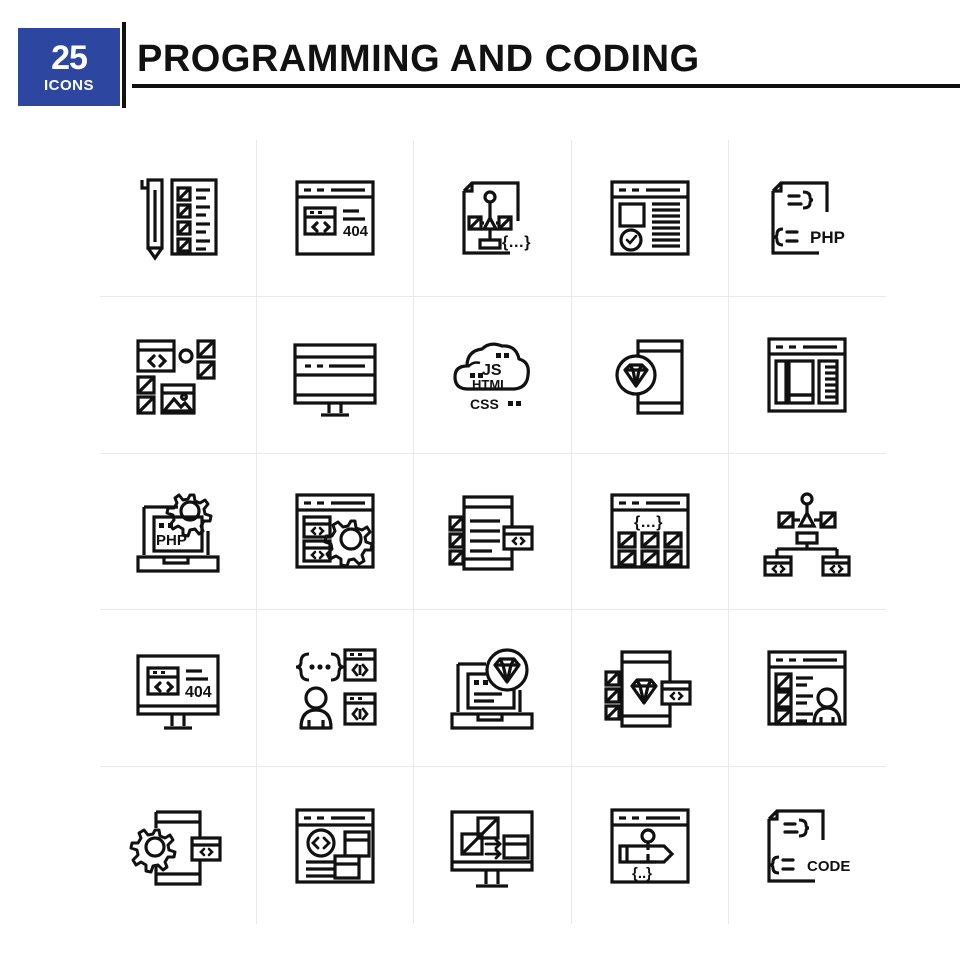 This screenshot has width=980, height=980. I want to click on icon-html-text: HTML, so click(490, 384).